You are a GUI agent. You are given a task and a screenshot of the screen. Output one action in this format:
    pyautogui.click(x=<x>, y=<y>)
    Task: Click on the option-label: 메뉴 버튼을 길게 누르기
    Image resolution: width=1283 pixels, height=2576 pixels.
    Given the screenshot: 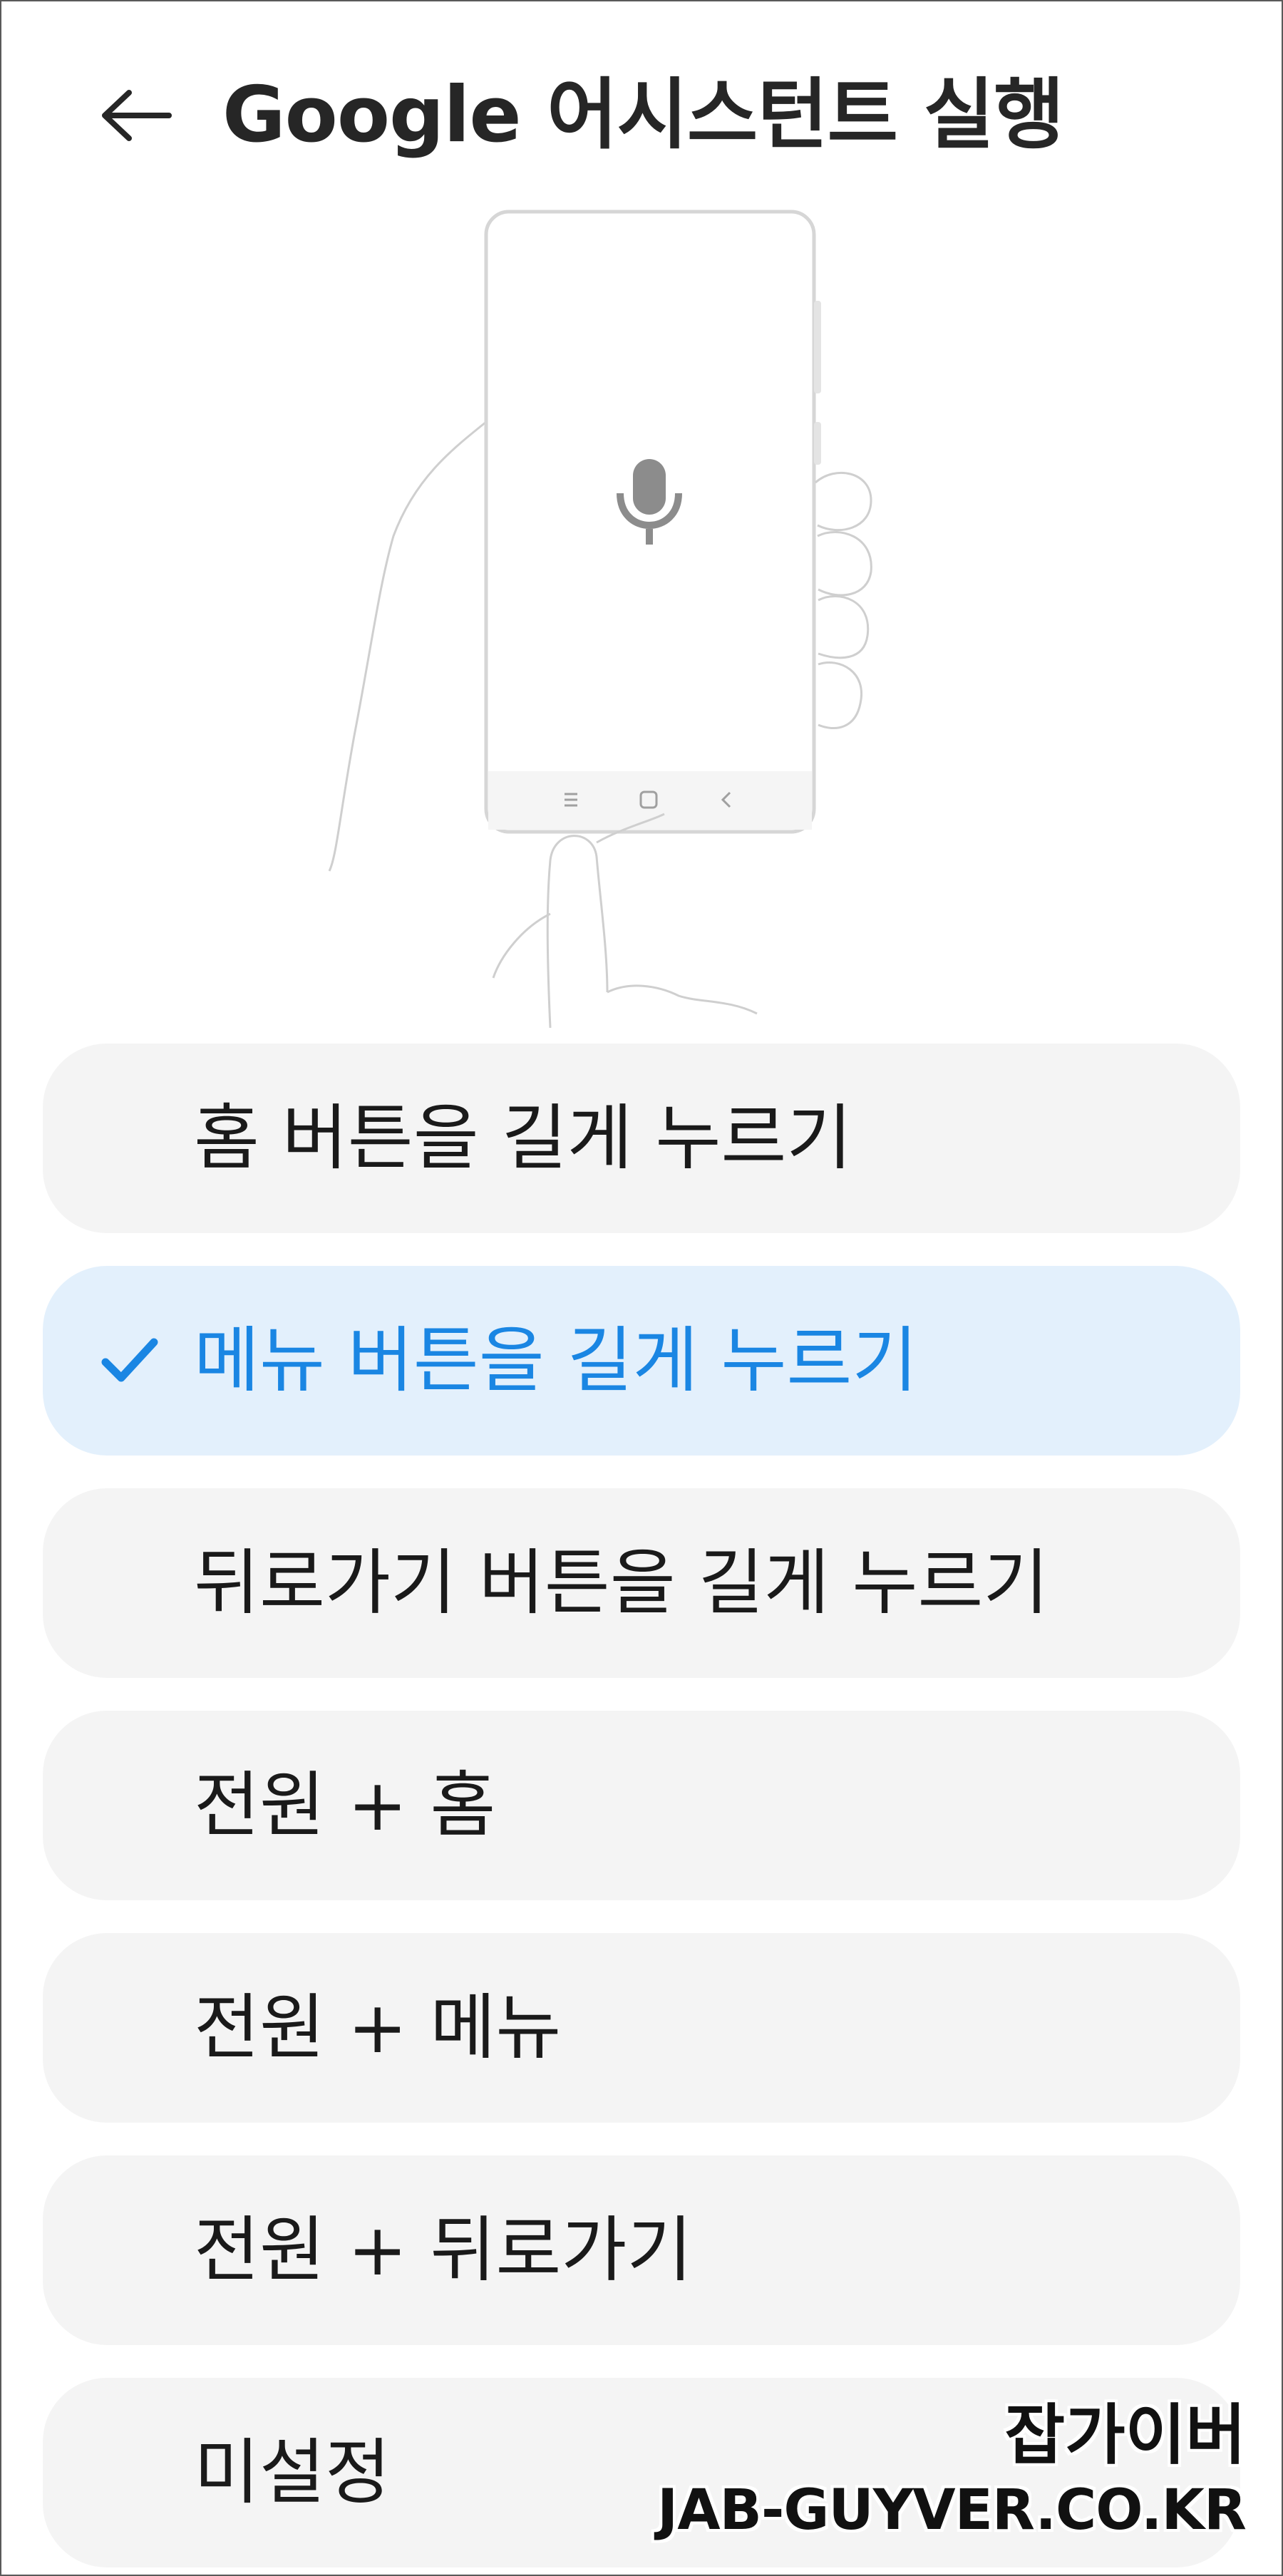 What is the action you would take?
    pyautogui.click(x=556, y=1360)
    